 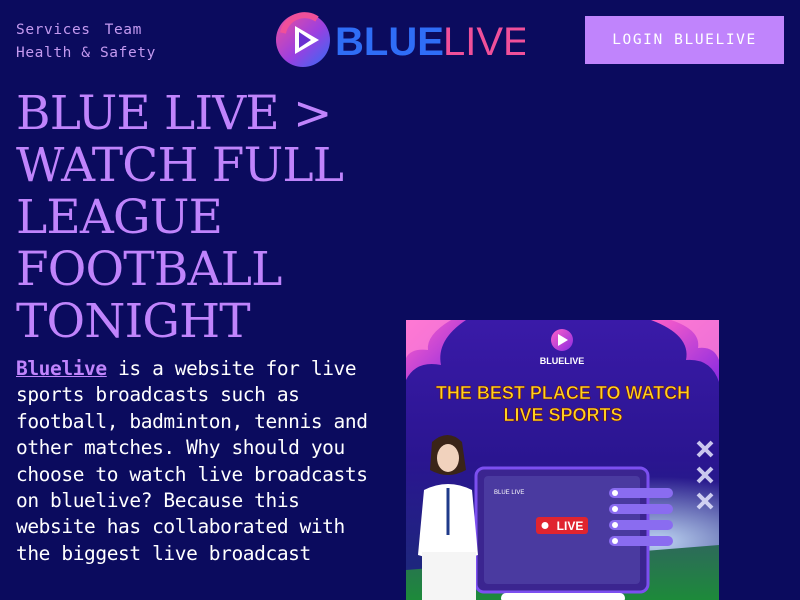 What do you see at coordinates (563, 596) in the screenshot?
I see `banner-search-bar` at bounding box center [563, 596].